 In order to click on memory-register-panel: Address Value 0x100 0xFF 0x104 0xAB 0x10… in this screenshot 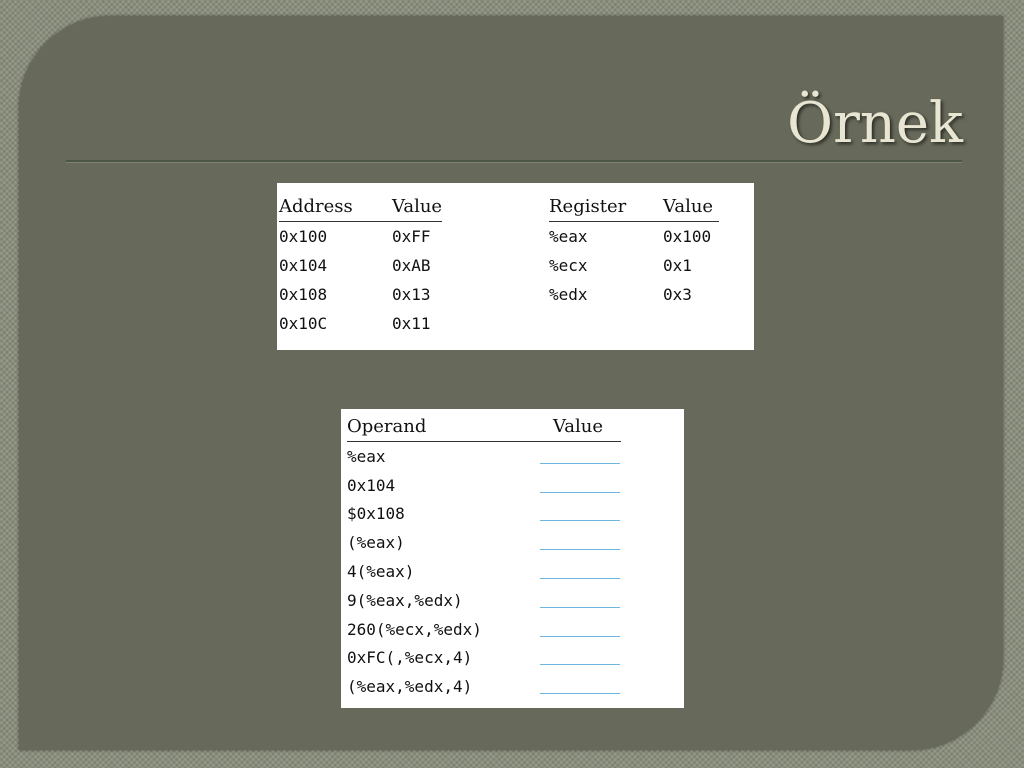, I will do `click(515, 266)`.